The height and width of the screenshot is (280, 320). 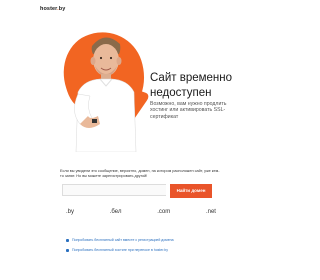 I want to click on person-illustration, so click(x=105, y=94).